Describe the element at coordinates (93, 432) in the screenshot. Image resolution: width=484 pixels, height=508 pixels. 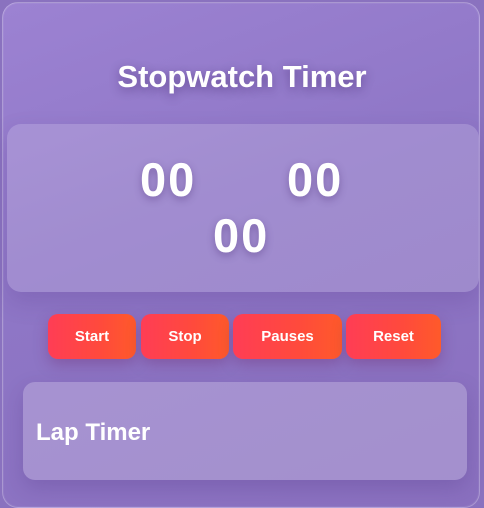
I see `lap-timer-title: Lap Timer` at that location.